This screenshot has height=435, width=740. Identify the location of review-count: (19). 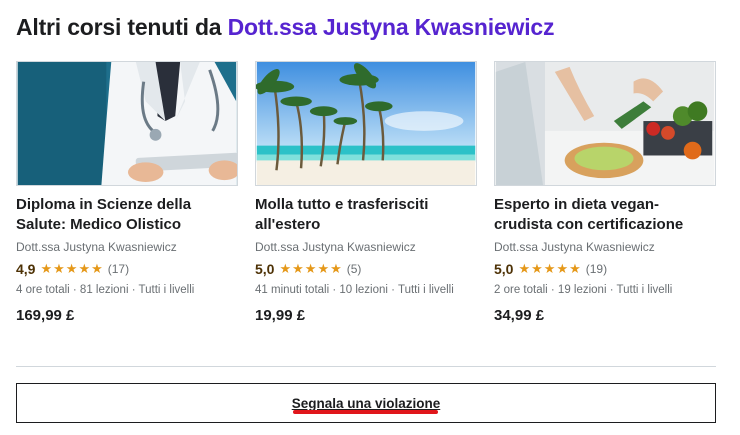
(596, 268).